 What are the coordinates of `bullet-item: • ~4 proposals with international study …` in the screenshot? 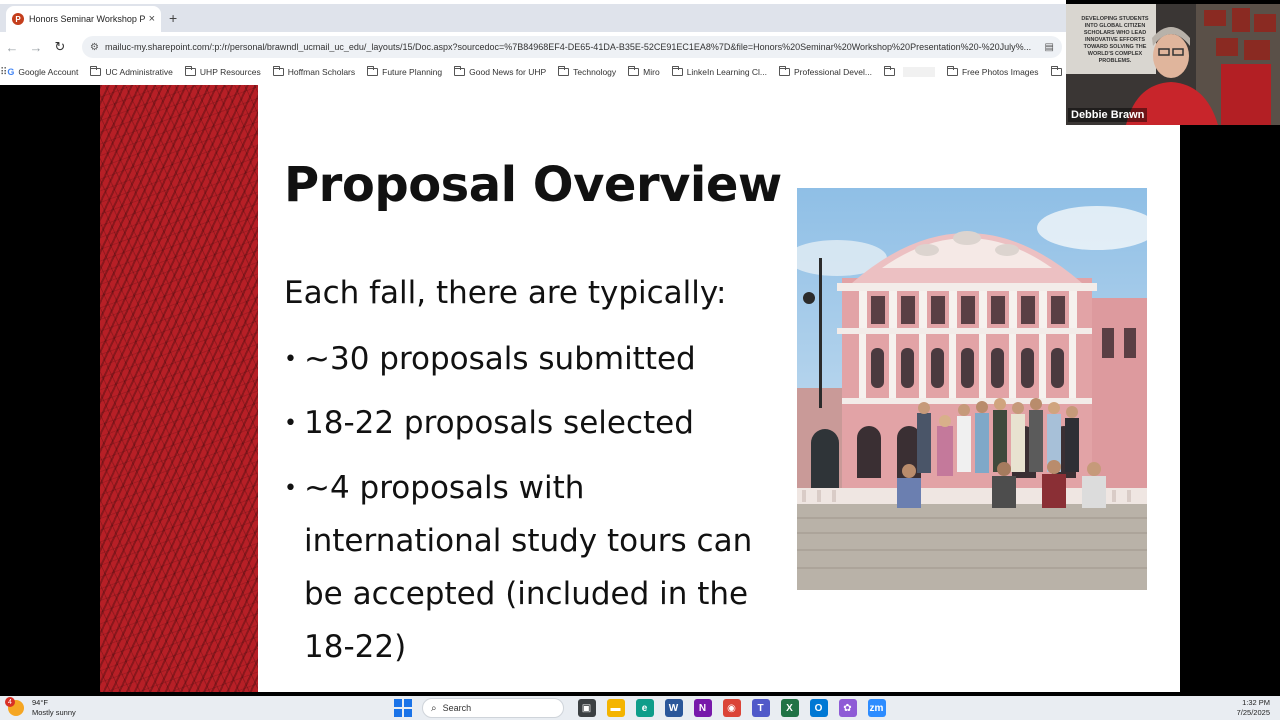 It's located at (529, 568).